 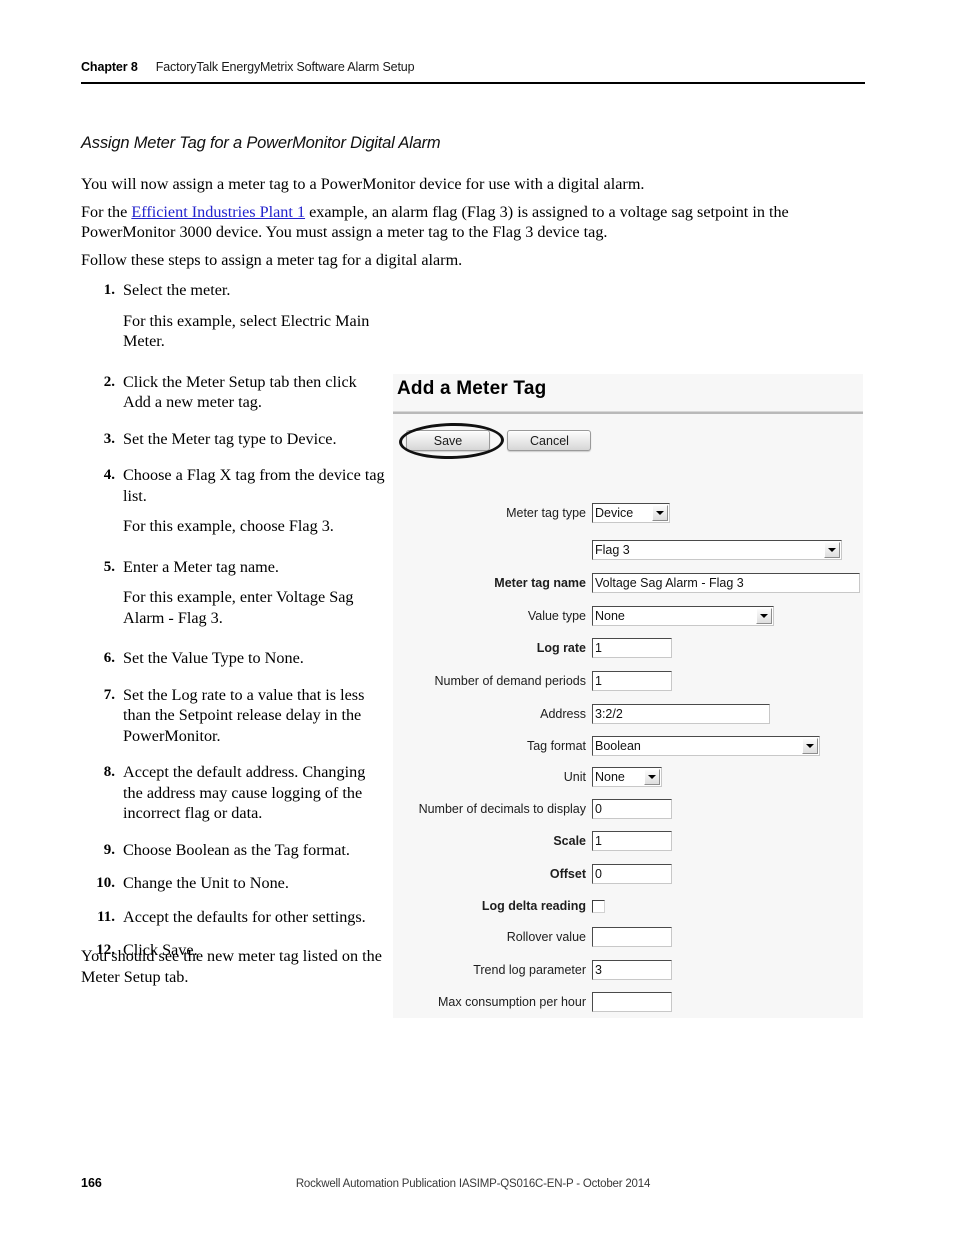 What do you see at coordinates (499, 441) in the screenshot?
I see `app-button-bar: Save Cancel` at bounding box center [499, 441].